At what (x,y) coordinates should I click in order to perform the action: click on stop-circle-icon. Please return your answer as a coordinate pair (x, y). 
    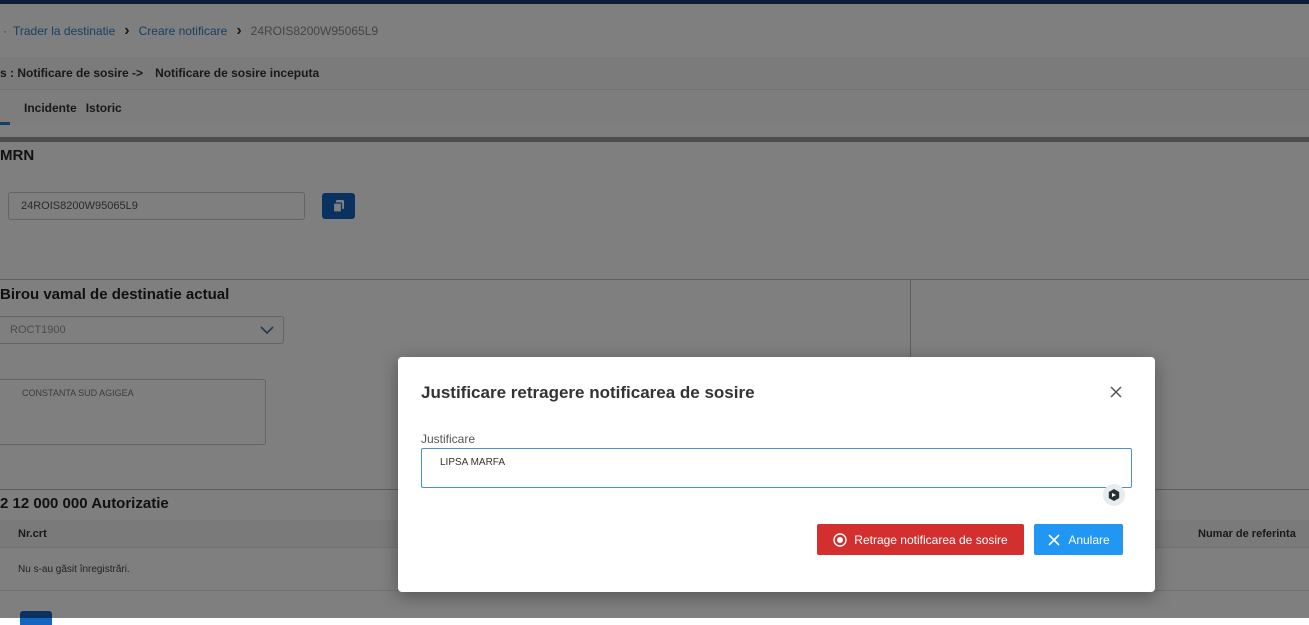
    Looking at the image, I should click on (840, 539).